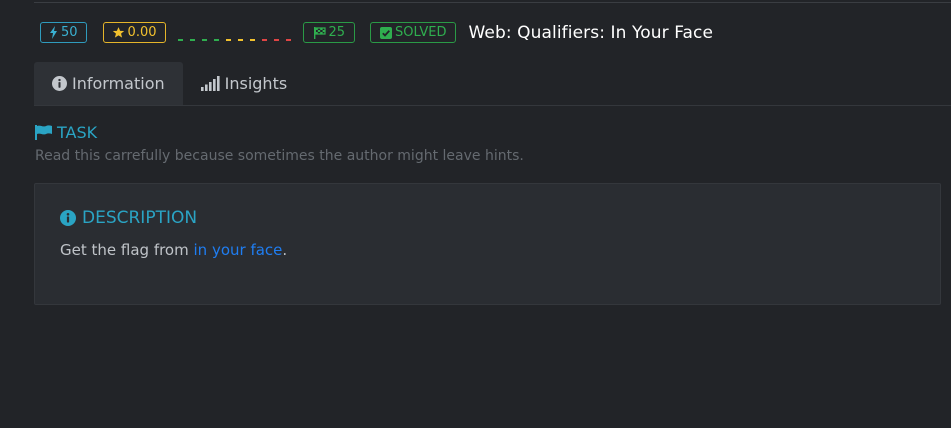 The width and height of the screenshot is (951, 428). I want to click on rating-value: 0.00, so click(142, 32).